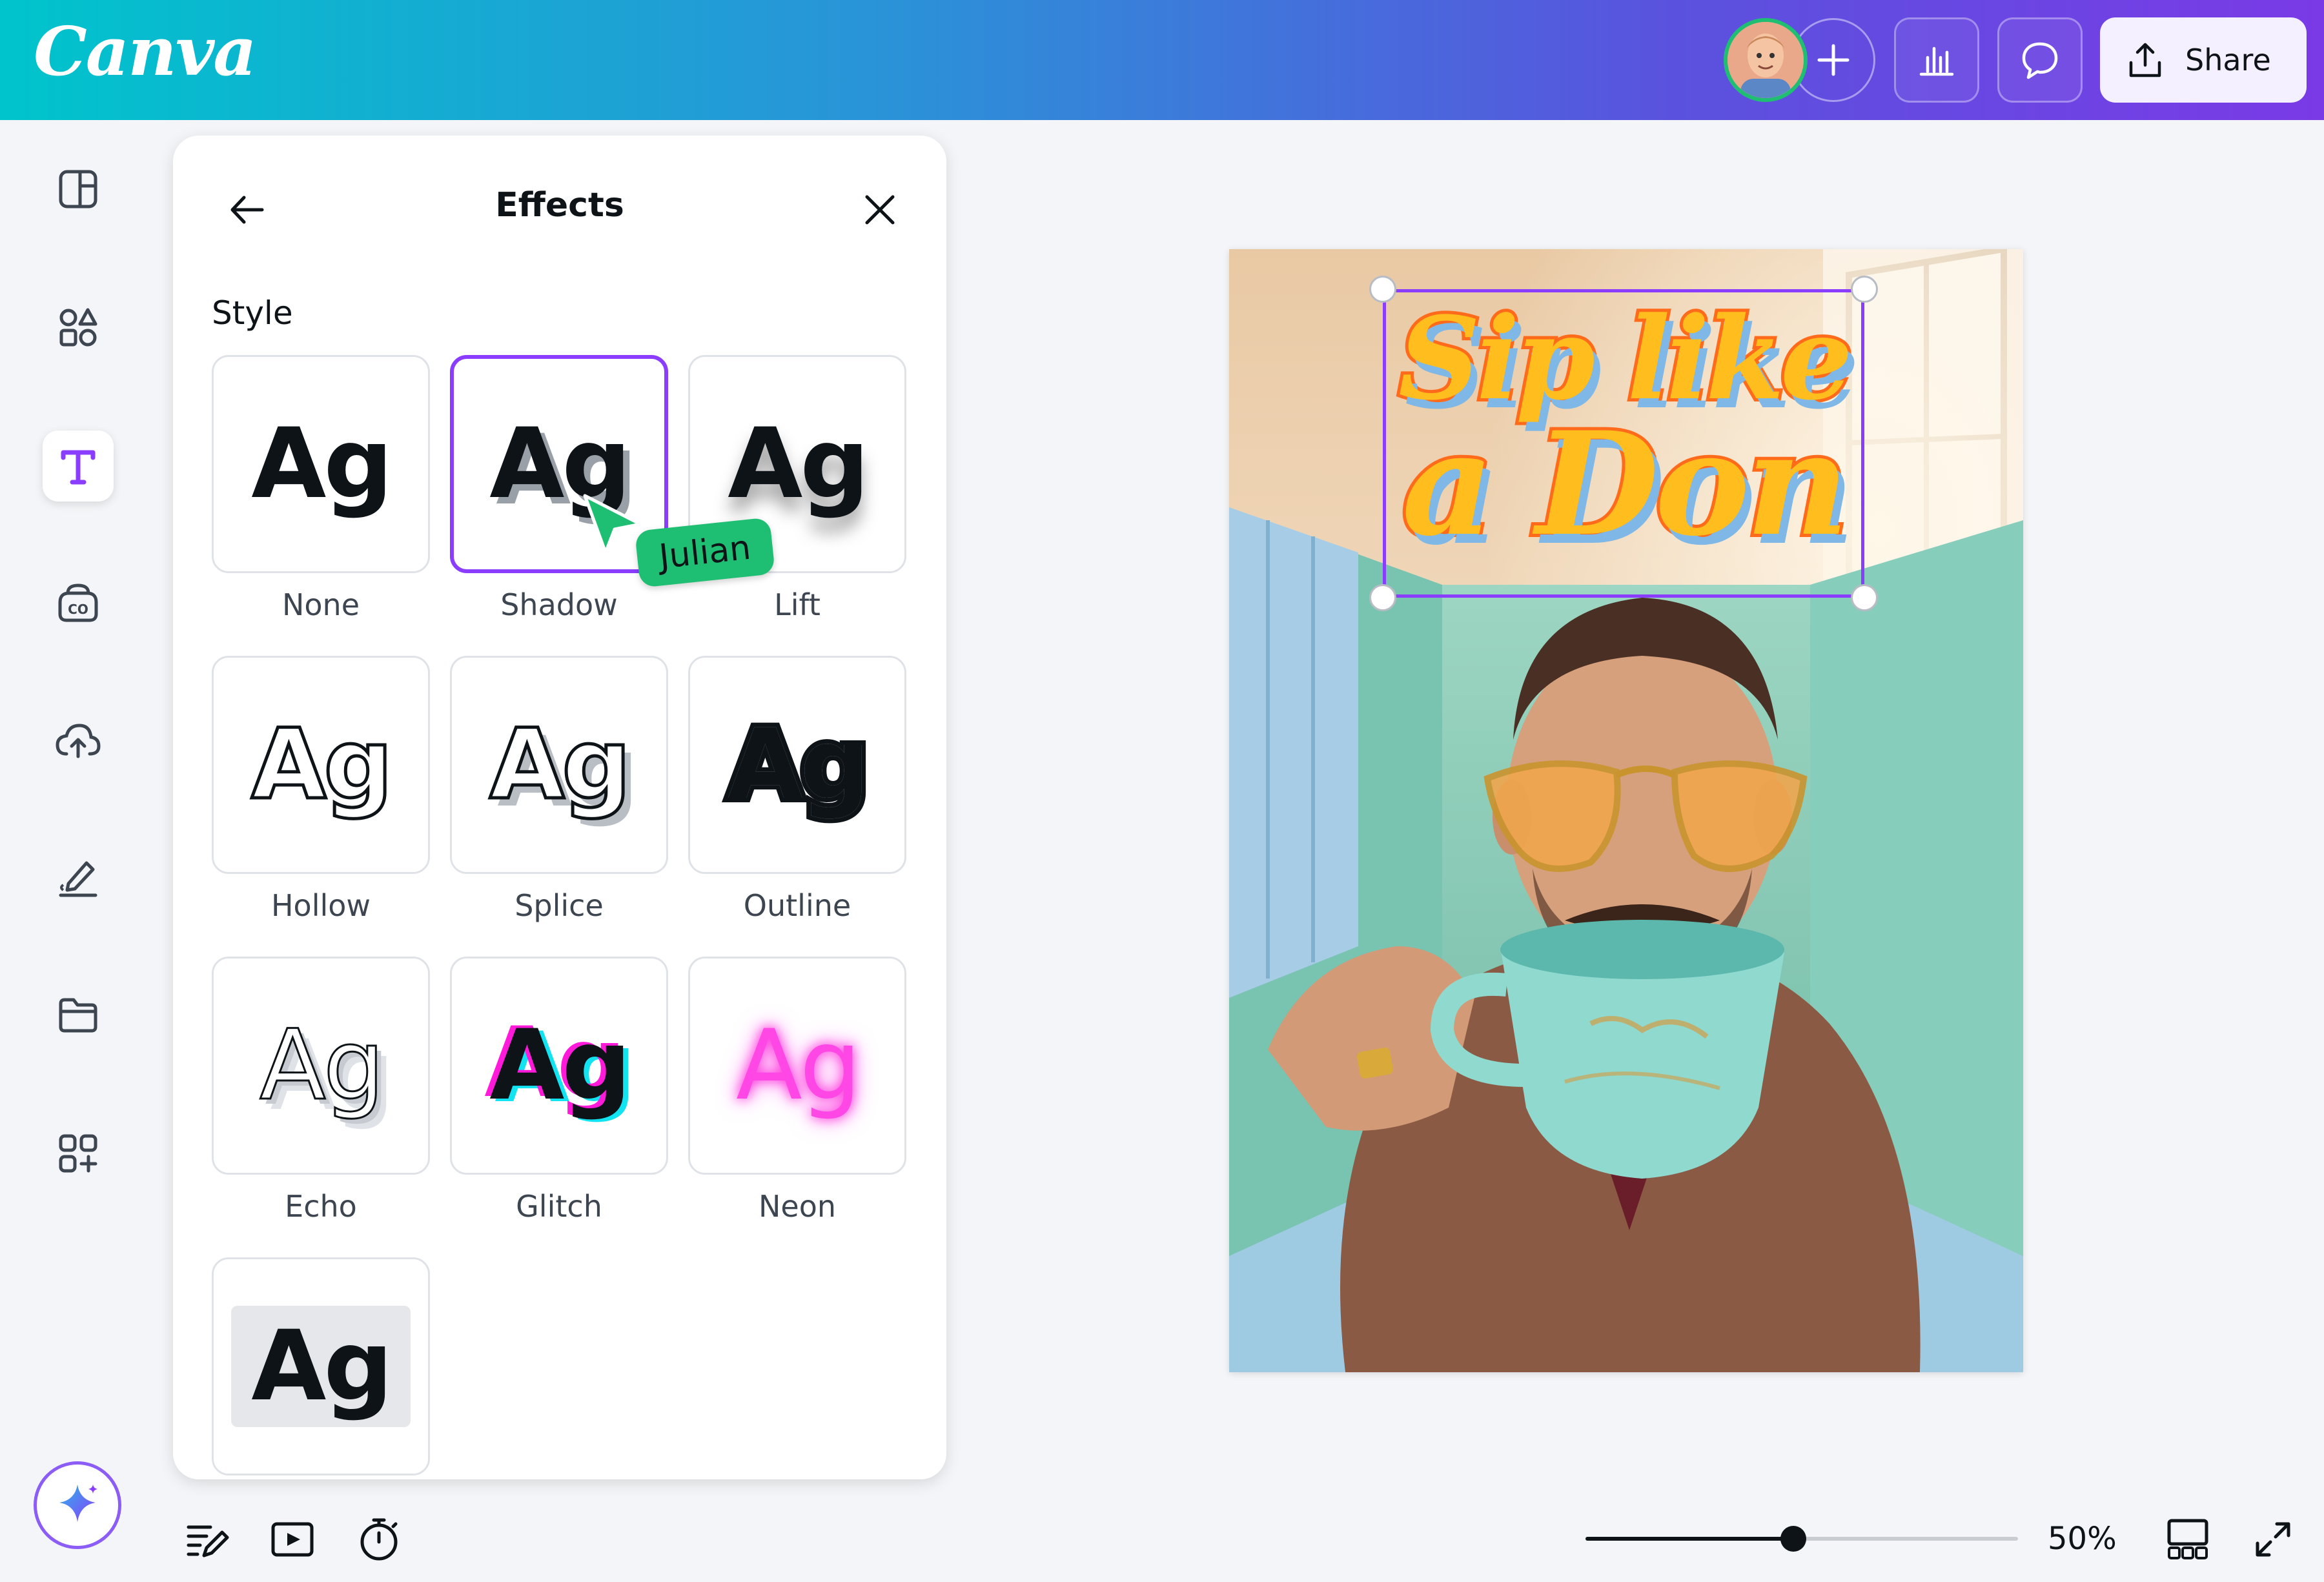 This screenshot has width=2324, height=1582. I want to click on magic-button, so click(77, 1505).